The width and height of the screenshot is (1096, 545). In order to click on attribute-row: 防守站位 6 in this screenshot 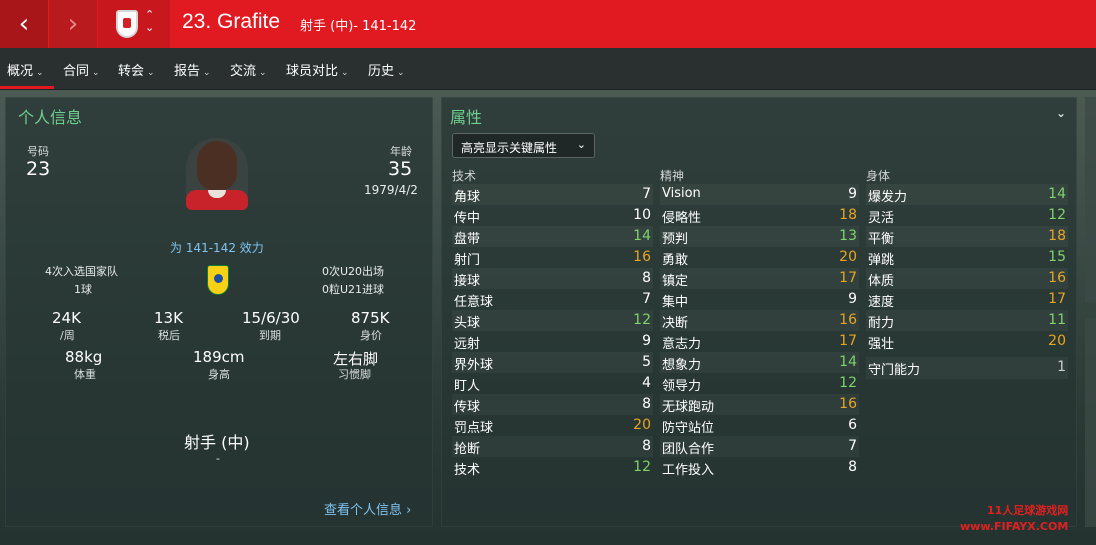, I will do `click(759, 425)`.